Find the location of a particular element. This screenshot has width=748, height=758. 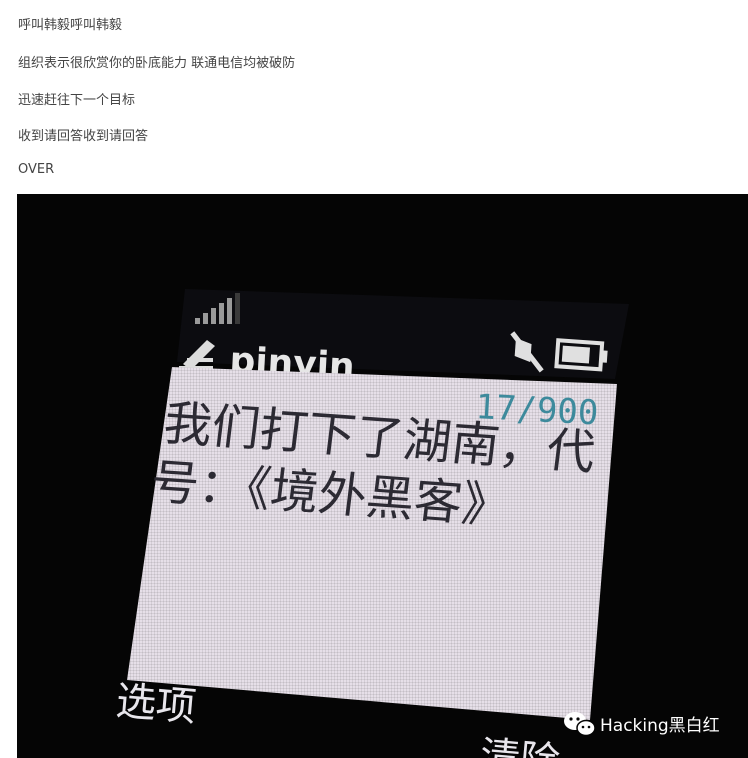

softkey-right-clear: 清除 is located at coordinates (520, 745).